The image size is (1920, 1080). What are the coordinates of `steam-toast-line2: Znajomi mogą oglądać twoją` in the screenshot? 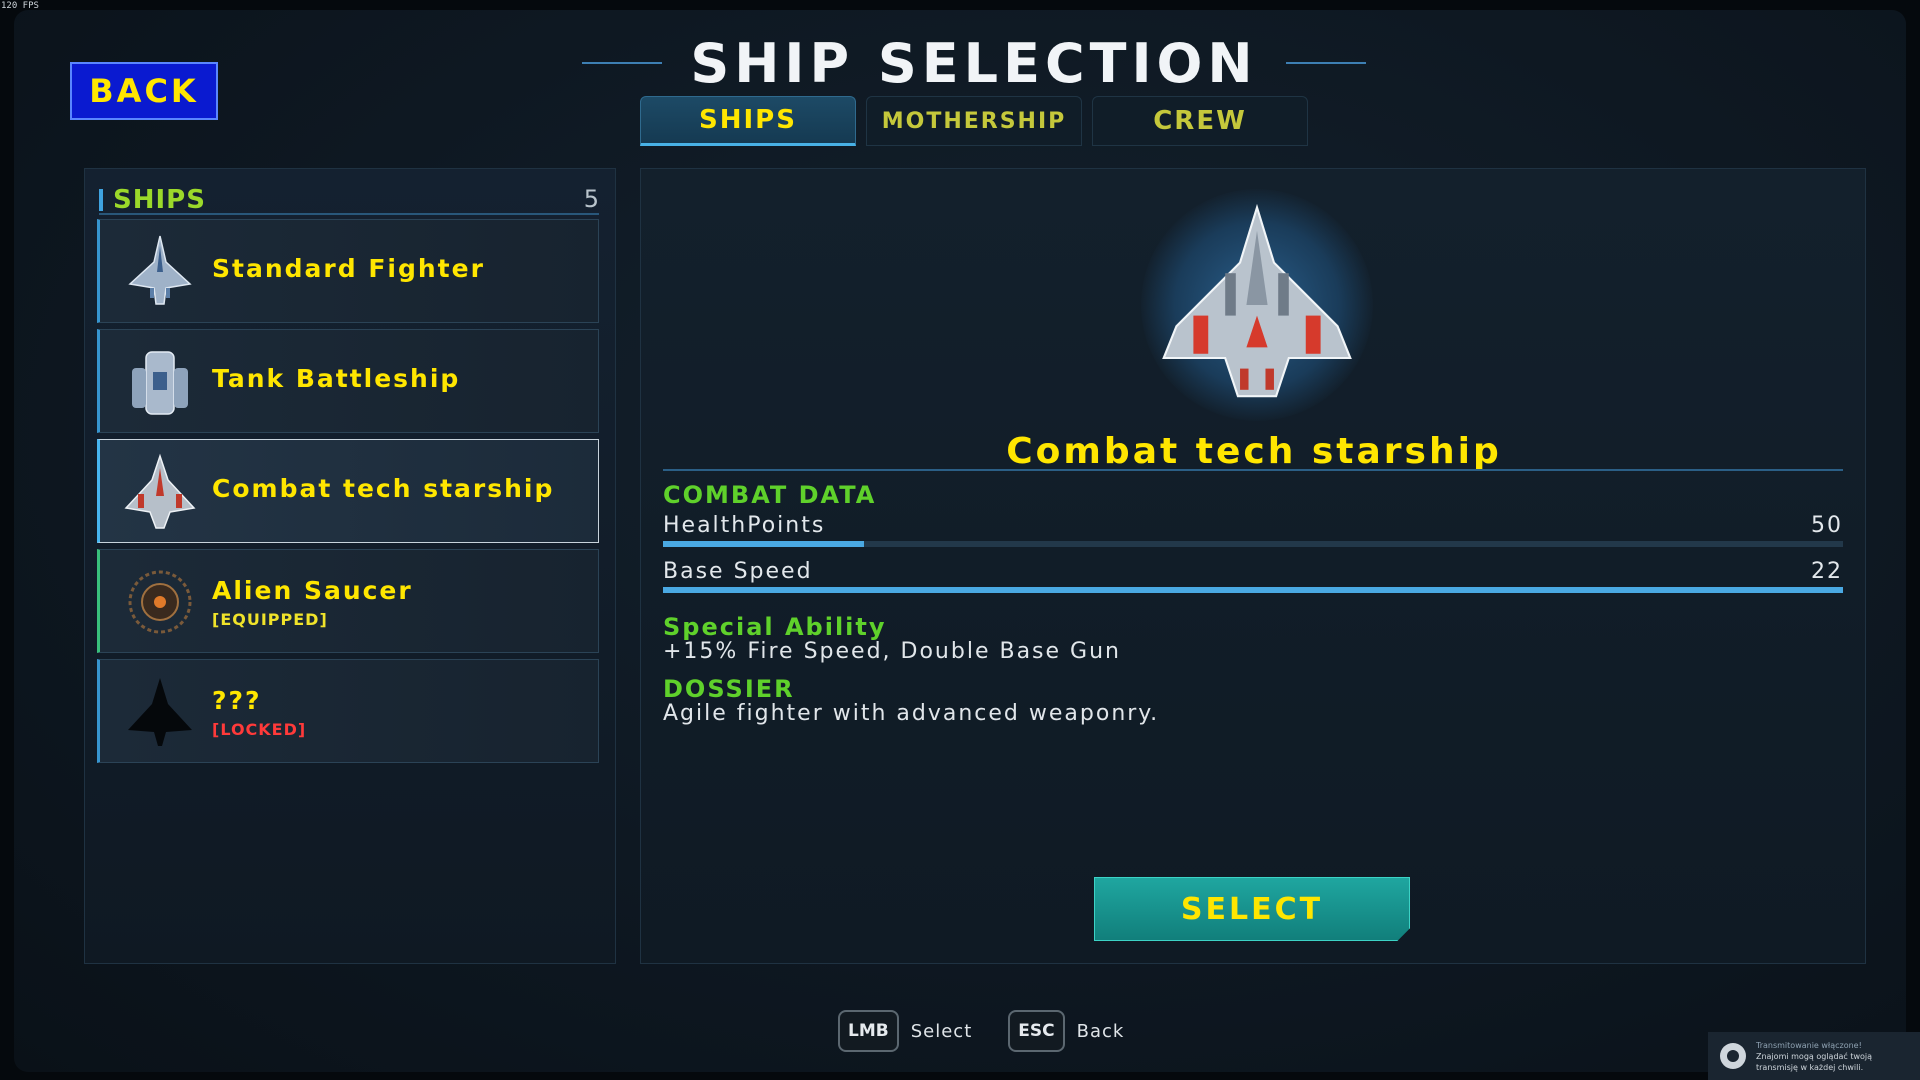 It's located at (1814, 1056).